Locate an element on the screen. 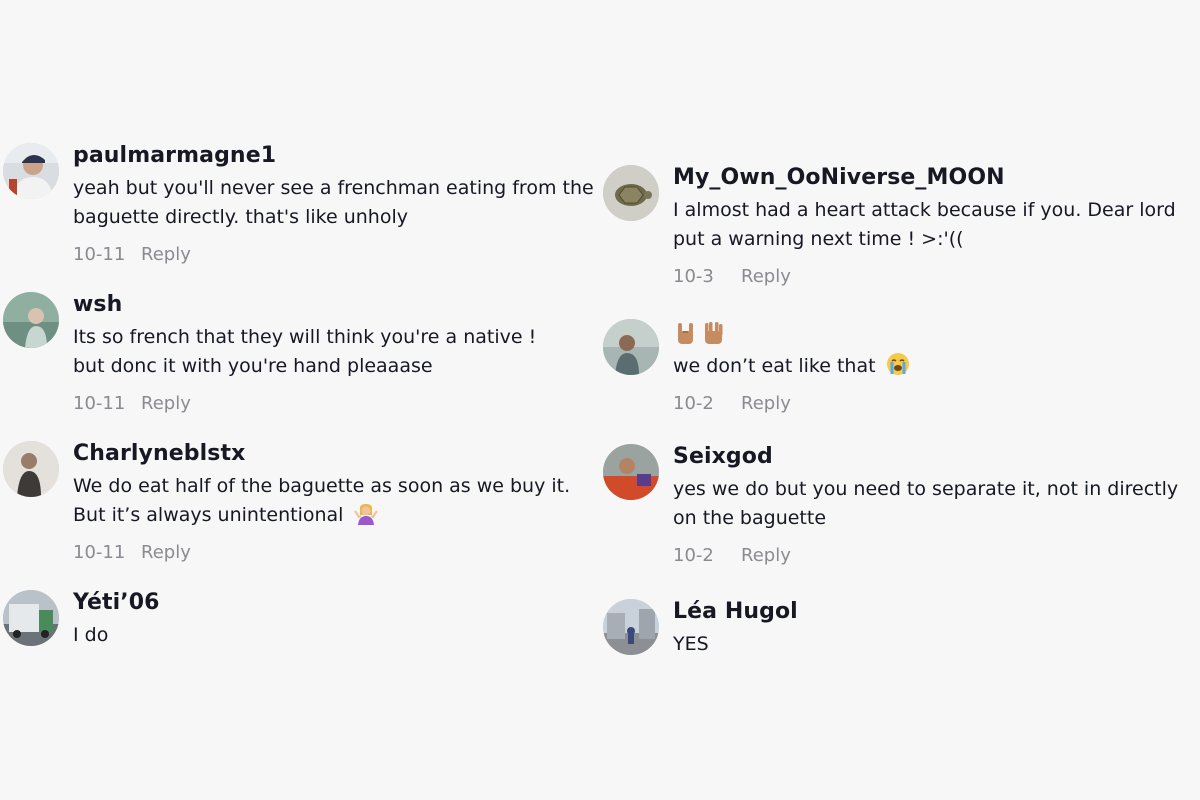  woman-shrugging-emoji-icon is located at coordinates (365, 514).